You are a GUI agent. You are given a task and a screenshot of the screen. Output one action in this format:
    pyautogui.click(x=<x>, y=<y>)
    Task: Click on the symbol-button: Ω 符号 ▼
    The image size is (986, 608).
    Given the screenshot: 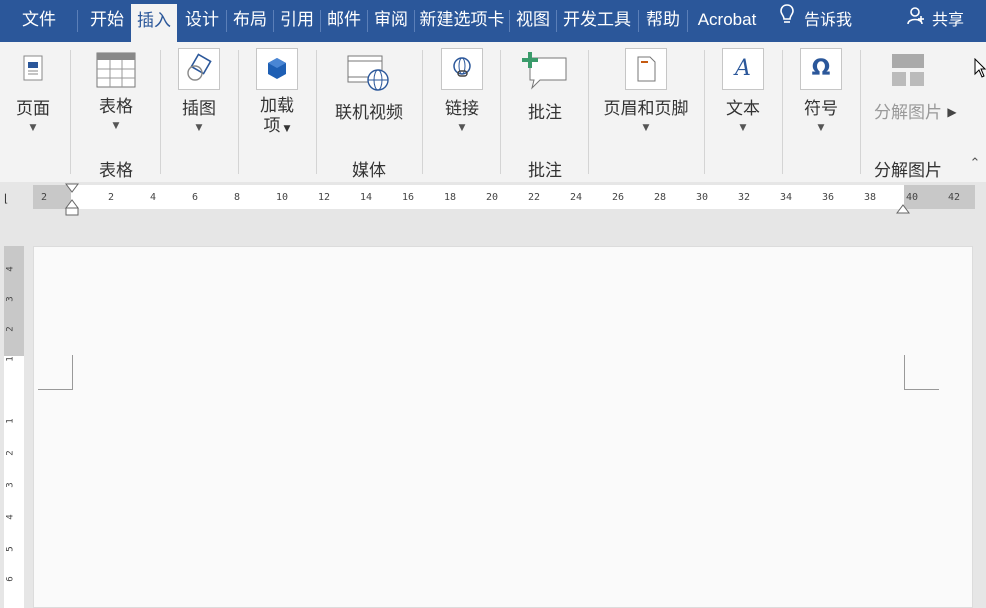 What is the action you would take?
    pyautogui.click(x=821, y=92)
    